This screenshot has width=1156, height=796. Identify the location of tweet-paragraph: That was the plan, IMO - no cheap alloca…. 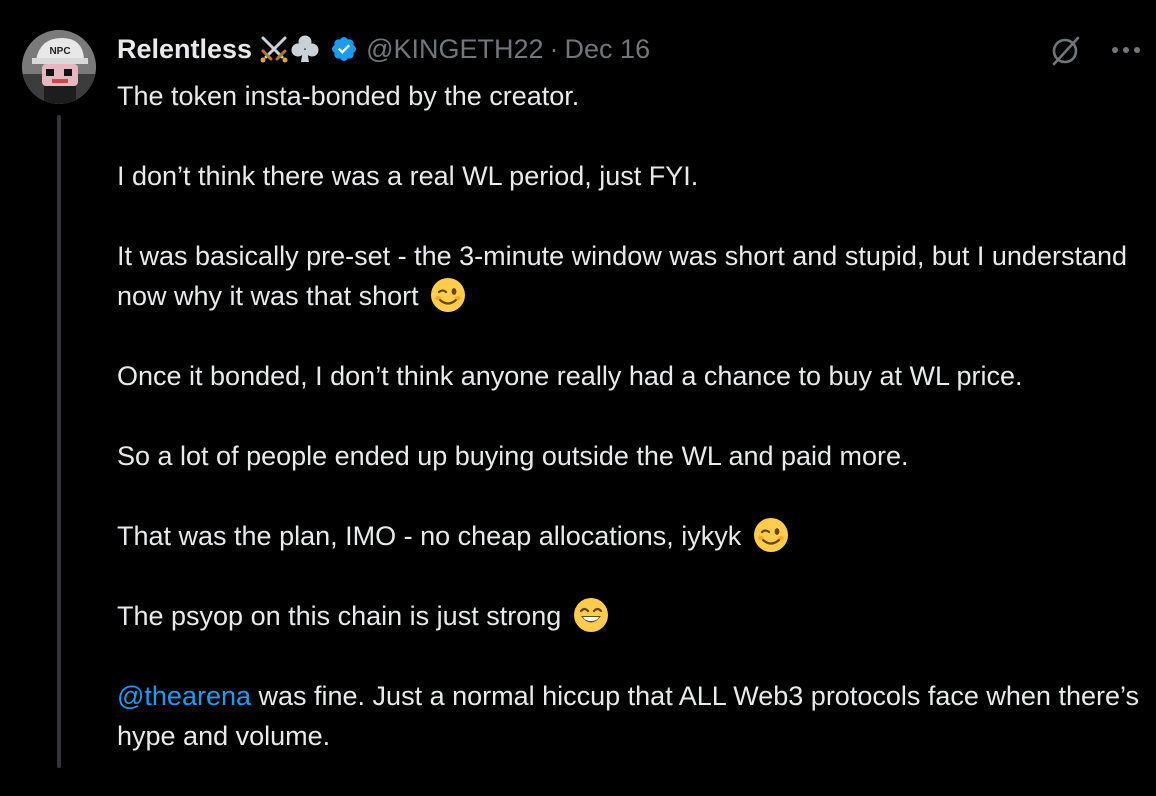
(635, 536).